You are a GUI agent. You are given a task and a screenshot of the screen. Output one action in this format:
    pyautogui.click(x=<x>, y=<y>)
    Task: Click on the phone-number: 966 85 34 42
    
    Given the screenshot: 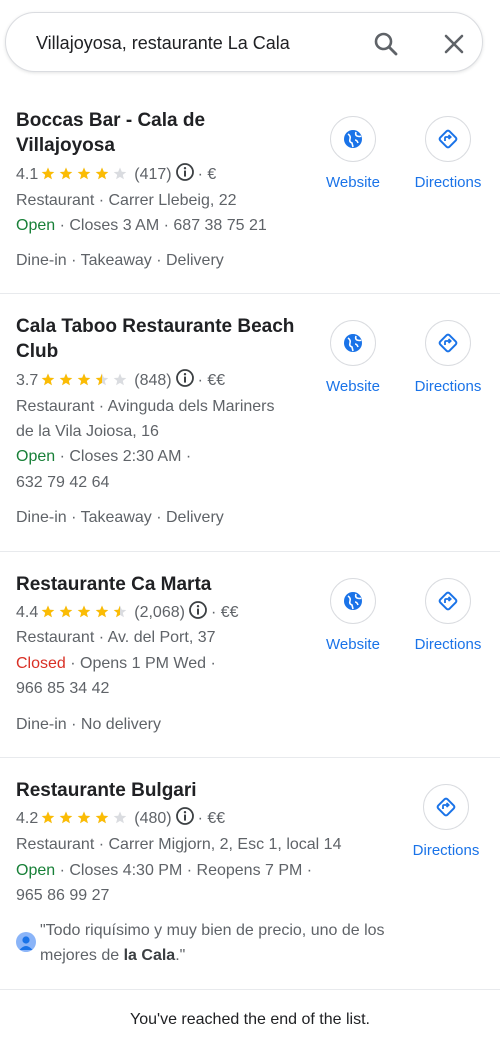 What is the action you would take?
    pyautogui.click(x=63, y=688)
    